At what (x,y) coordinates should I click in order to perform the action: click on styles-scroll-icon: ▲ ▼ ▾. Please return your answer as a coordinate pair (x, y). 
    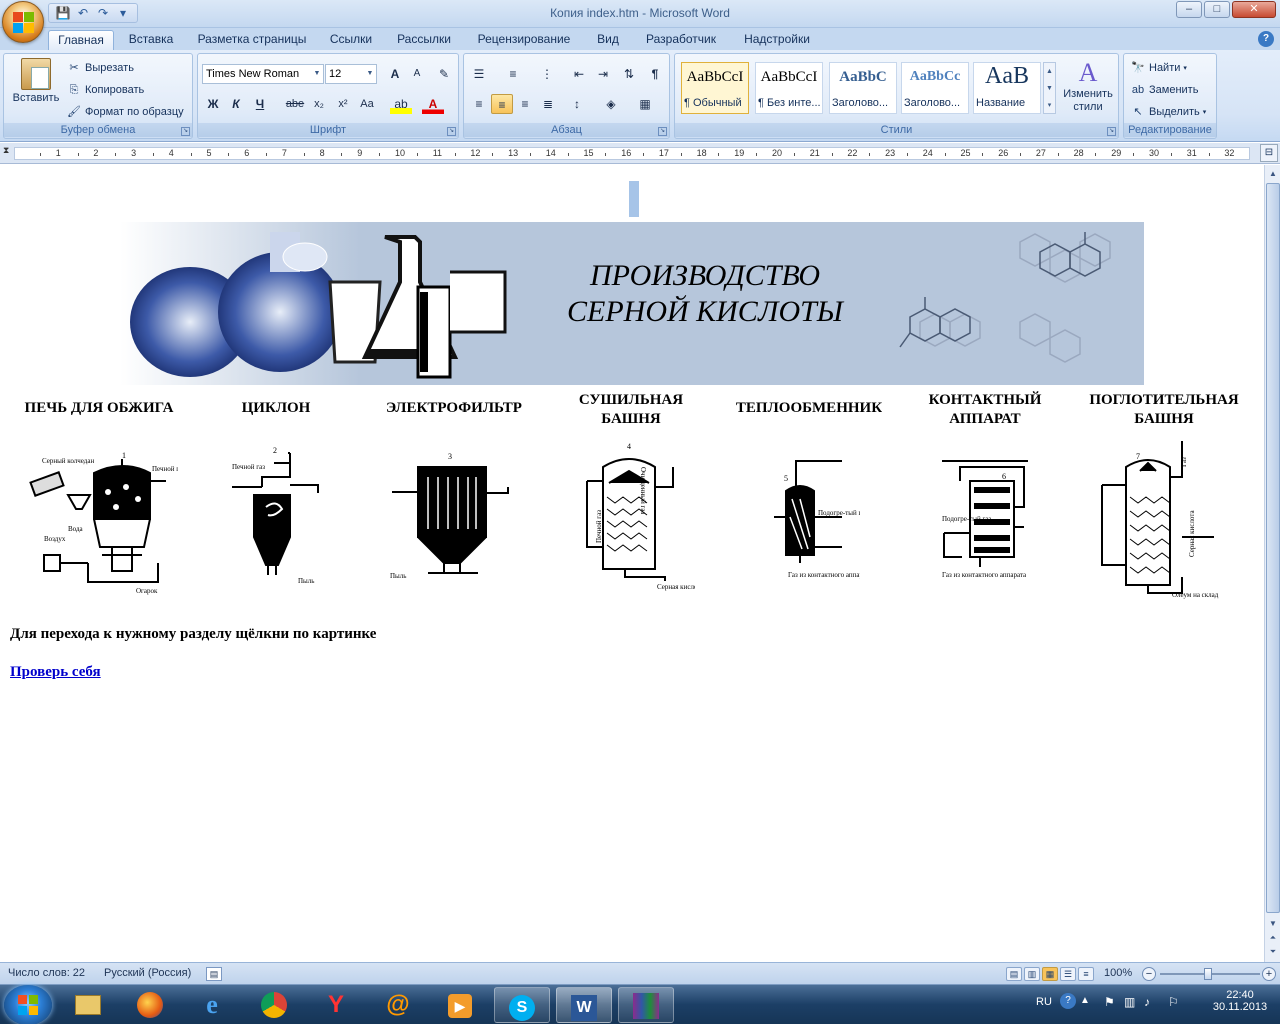
    Looking at the image, I should click on (1049, 88).